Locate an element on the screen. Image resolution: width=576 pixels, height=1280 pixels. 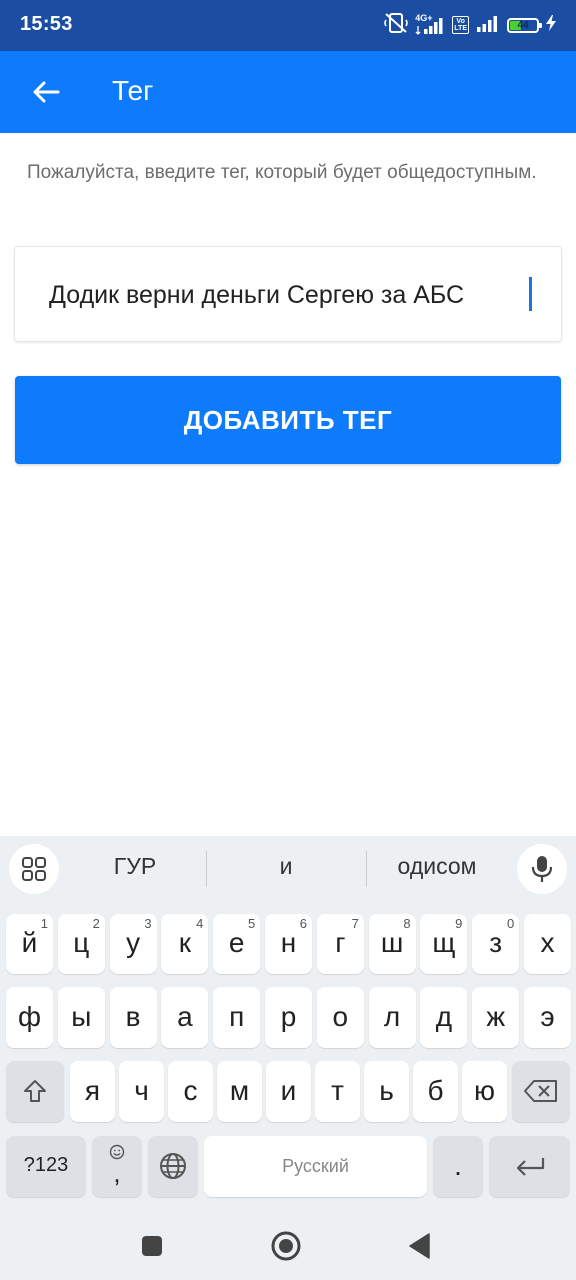
key-б: б is located at coordinates (435, 1091).